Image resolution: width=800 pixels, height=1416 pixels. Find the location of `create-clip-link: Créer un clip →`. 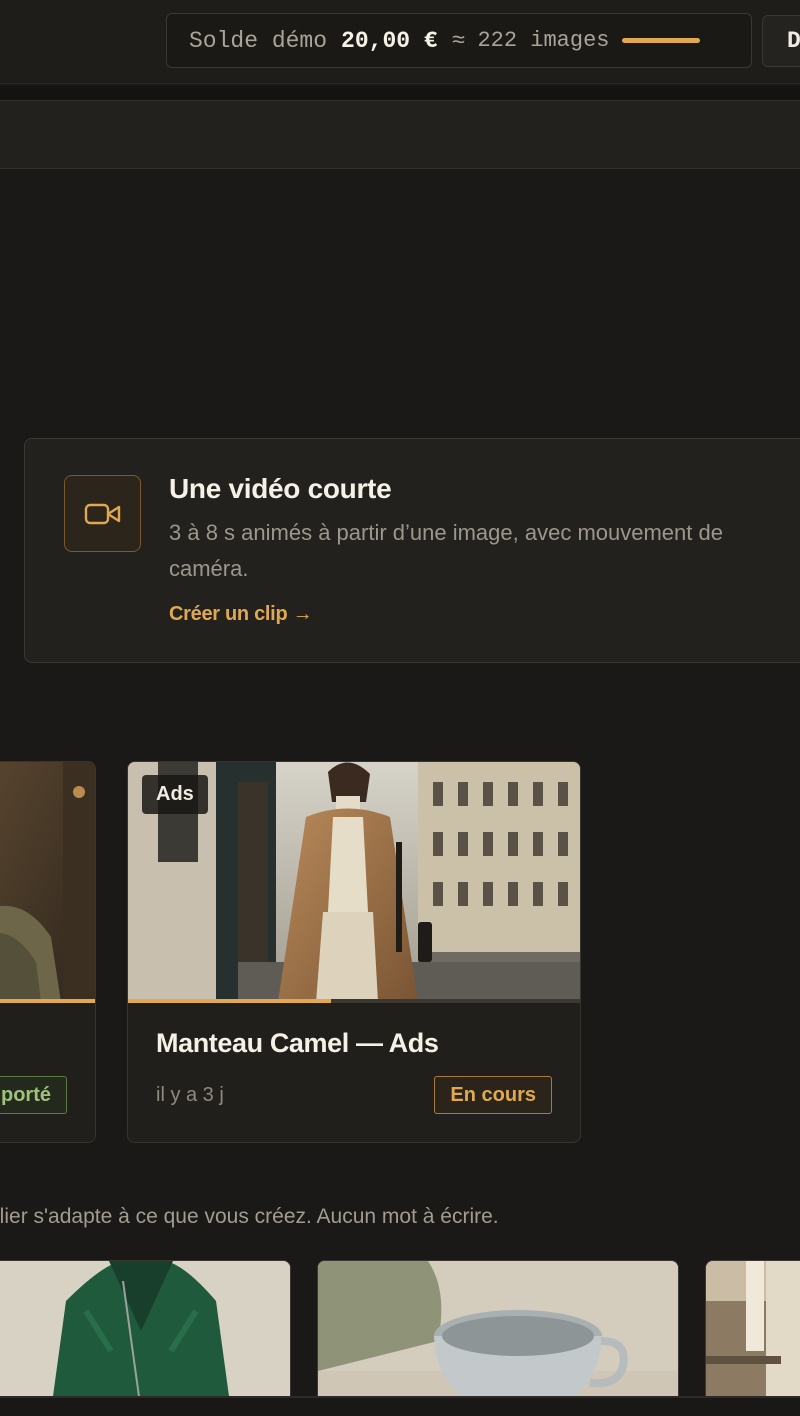

create-clip-link: Créer un clip → is located at coordinates (241, 614).